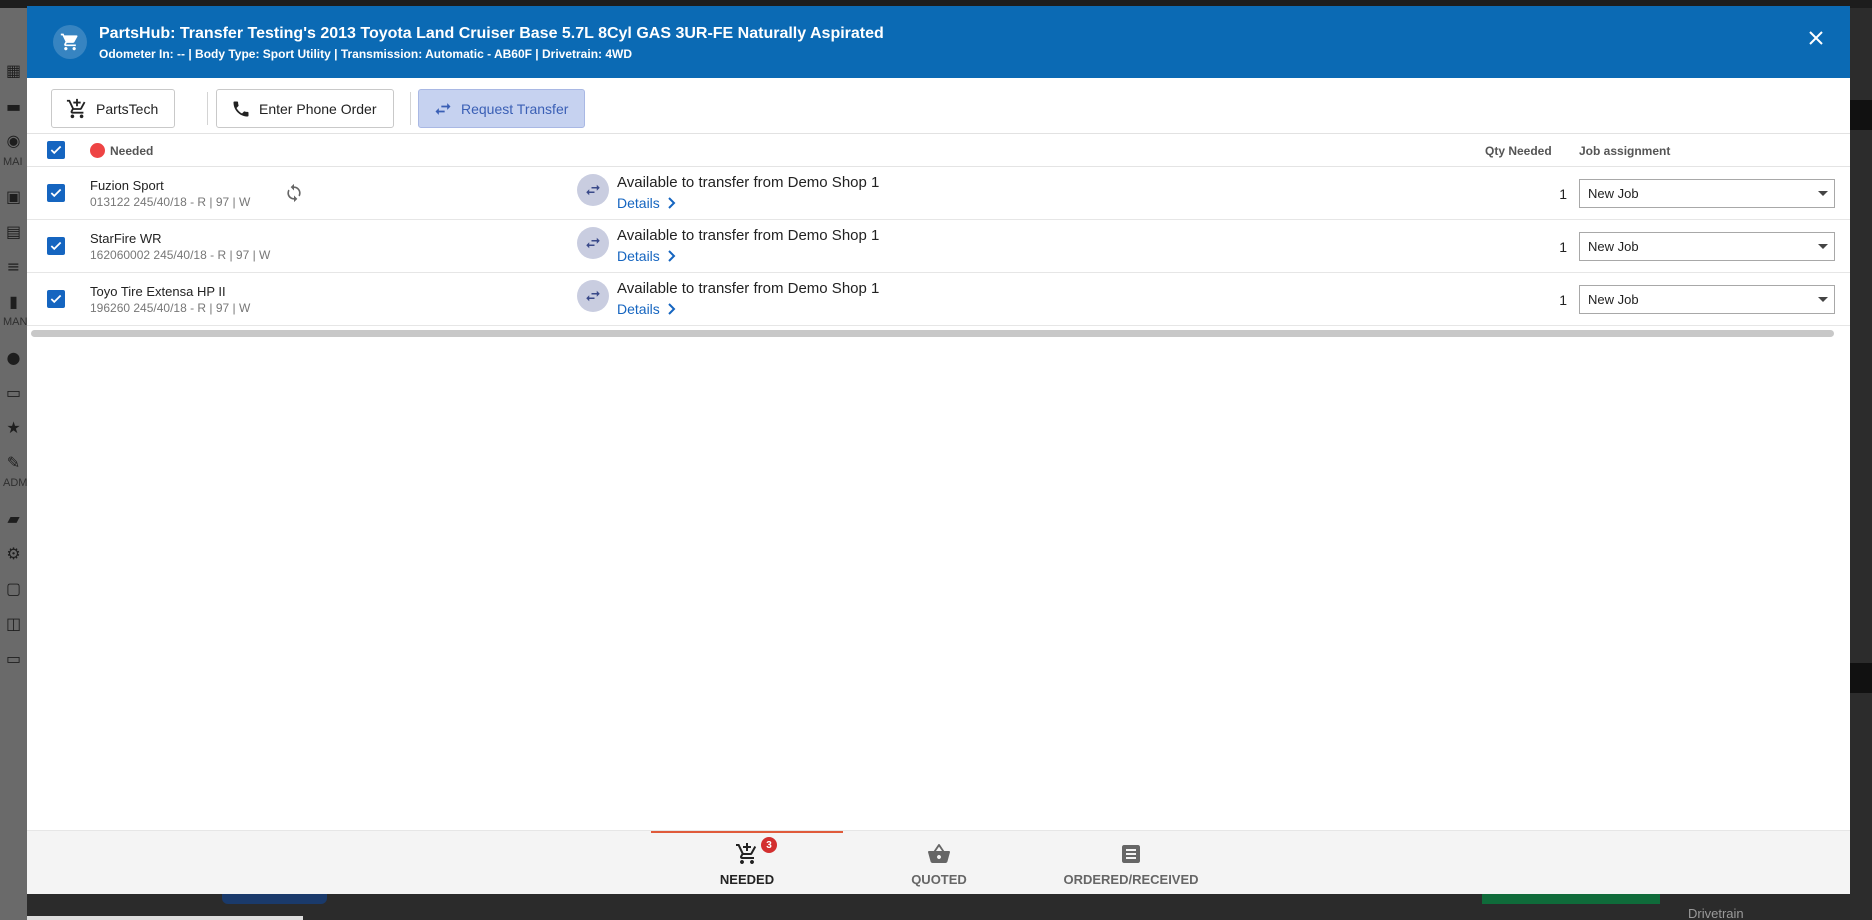  What do you see at coordinates (1571, 899) in the screenshot?
I see `bg-bottom-status` at bounding box center [1571, 899].